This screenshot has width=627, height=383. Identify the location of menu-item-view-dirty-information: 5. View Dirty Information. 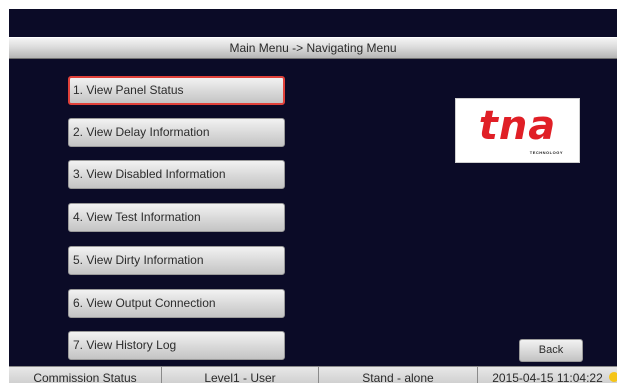
(176, 260).